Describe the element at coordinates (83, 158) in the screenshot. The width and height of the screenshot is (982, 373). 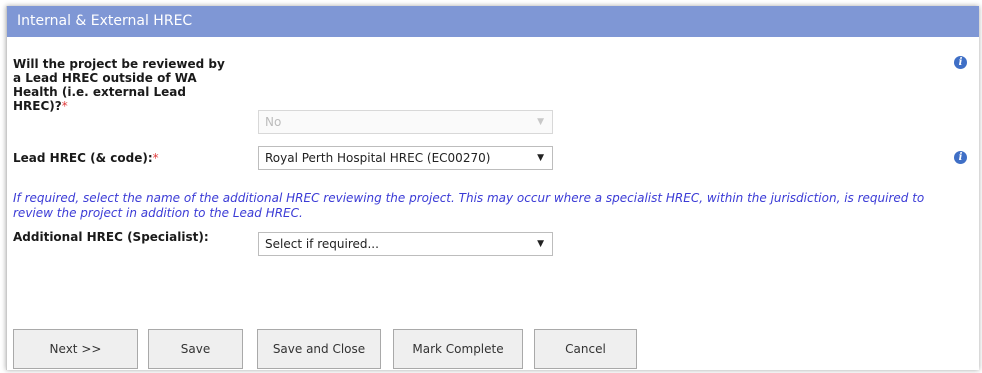
I see `lead-hrec-label-text: Lead HREC (& code):` at that location.